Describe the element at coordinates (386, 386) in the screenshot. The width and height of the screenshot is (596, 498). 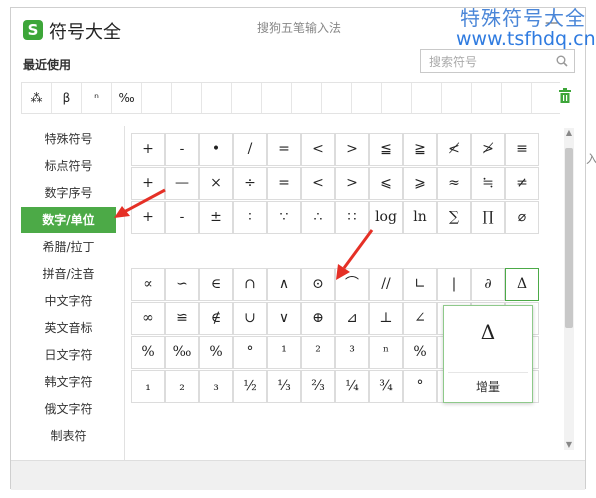
I see `symbol-cell: ¾` at that location.